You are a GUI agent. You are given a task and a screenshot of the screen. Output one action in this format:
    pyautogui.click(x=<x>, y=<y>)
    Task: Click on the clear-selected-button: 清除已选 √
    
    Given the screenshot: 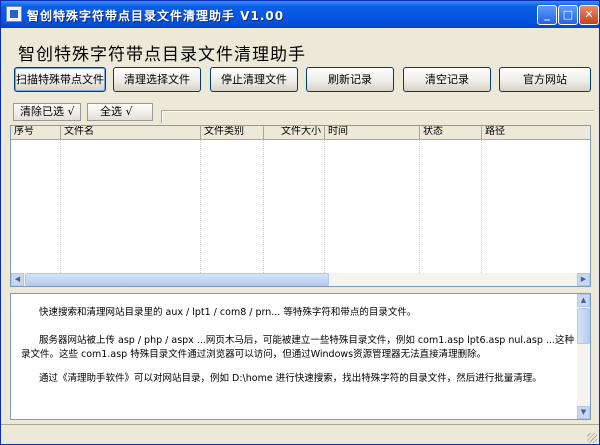 What is the action you would take?
    pyautogui.click(x=47, y=112)
    